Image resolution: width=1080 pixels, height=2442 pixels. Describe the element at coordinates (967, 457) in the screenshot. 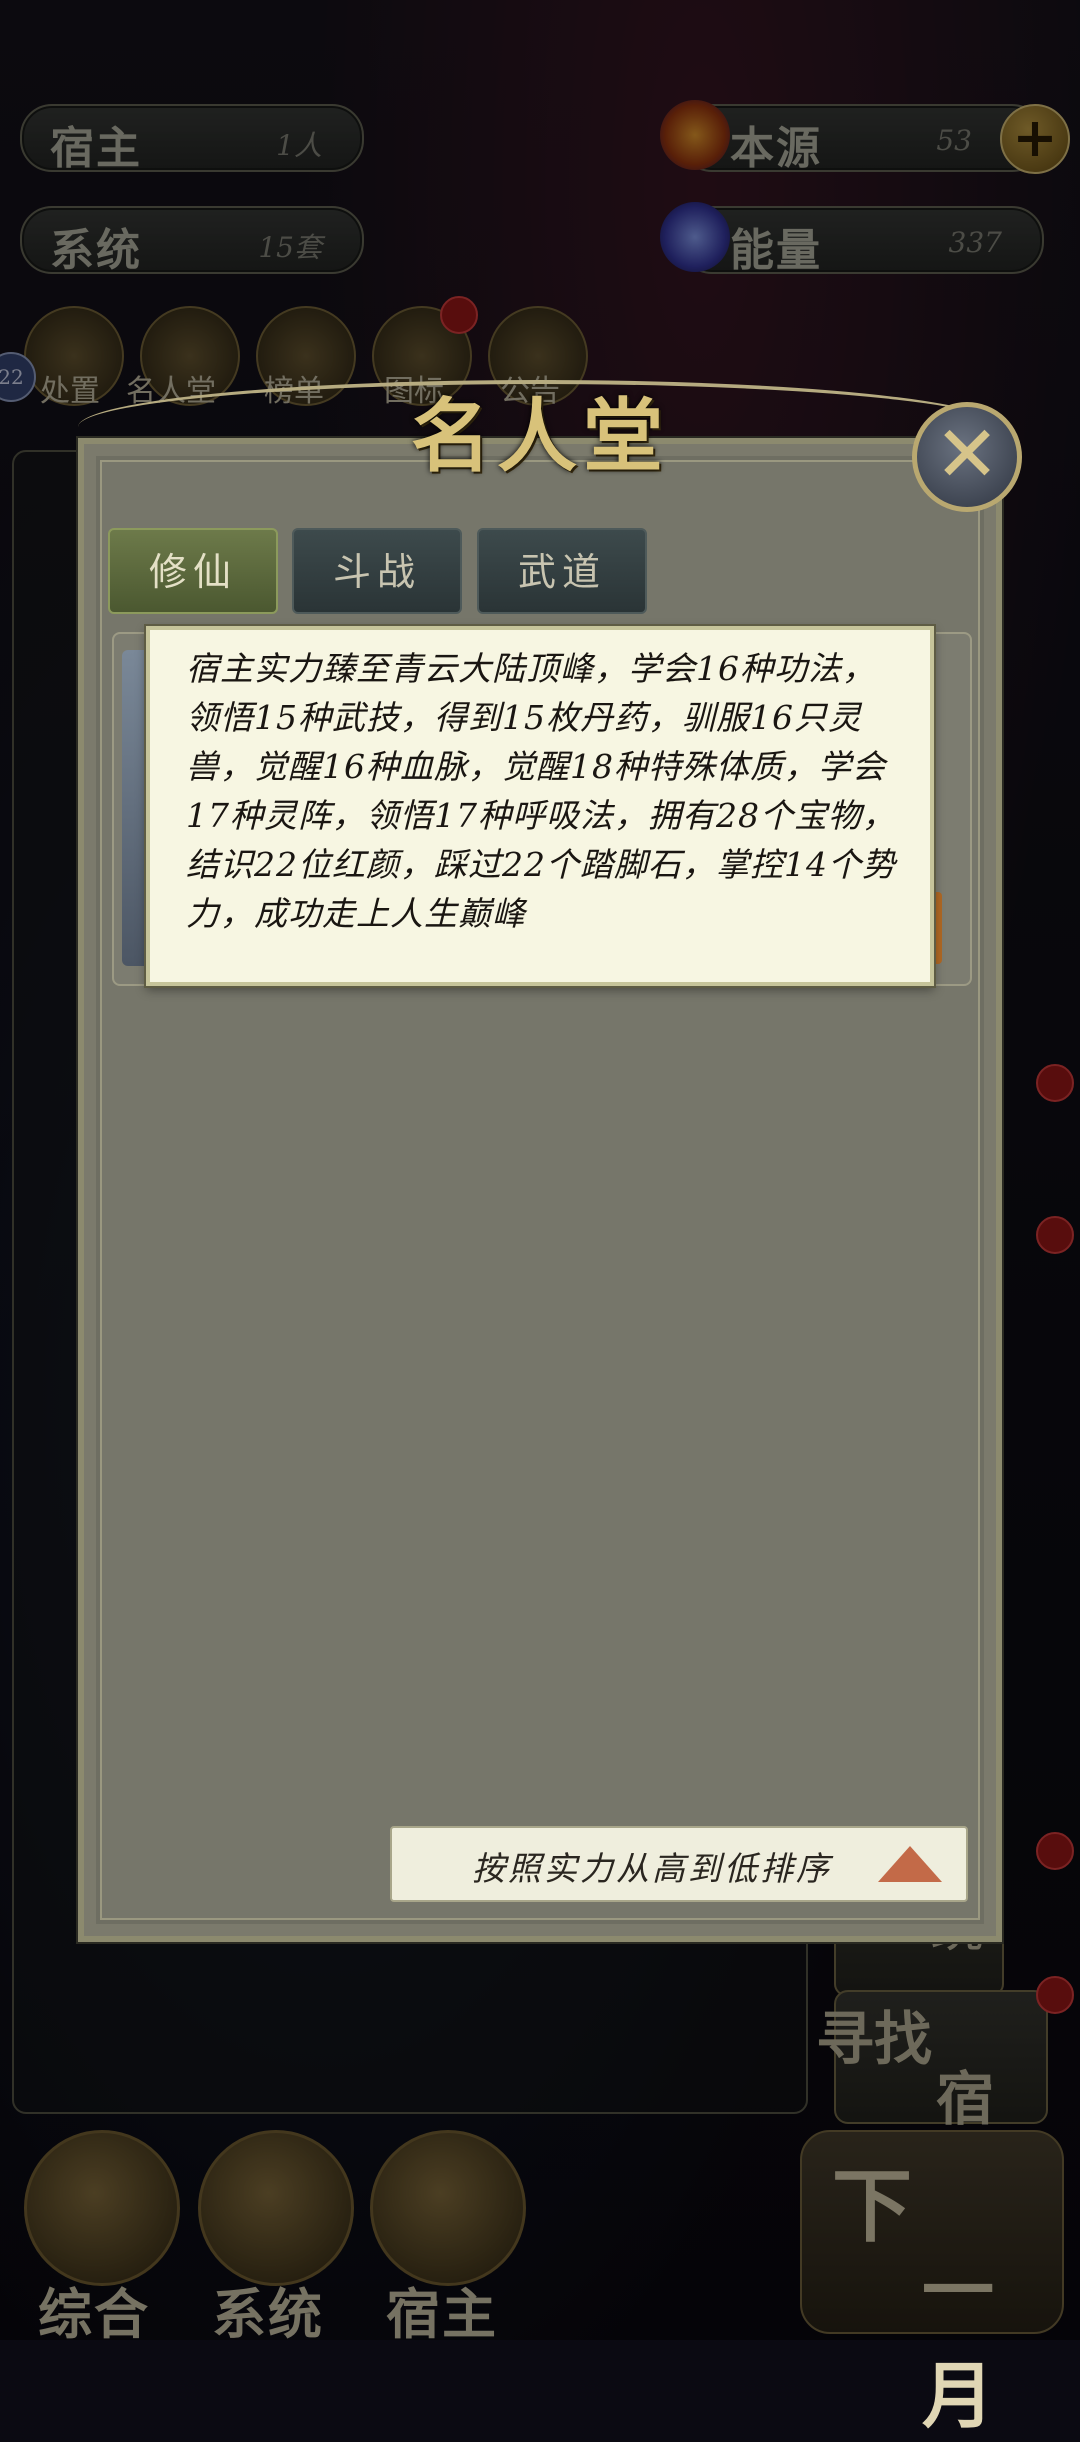

I see `close-icon: ✕` at that location.